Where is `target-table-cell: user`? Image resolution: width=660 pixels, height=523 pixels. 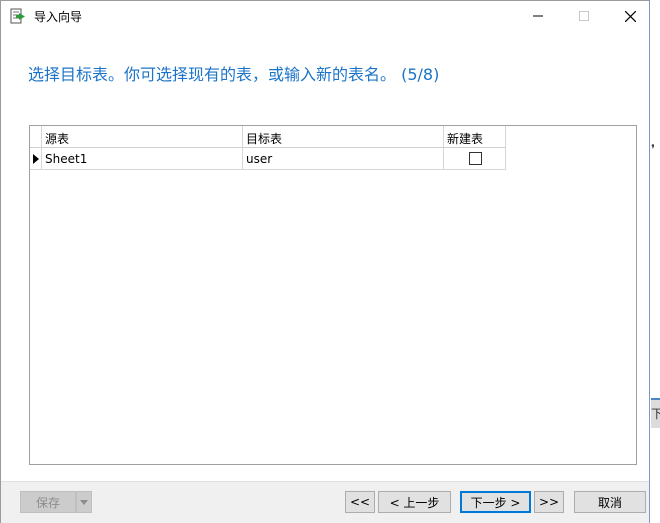 target-table-cell: user is located at coordinates (343, 159).